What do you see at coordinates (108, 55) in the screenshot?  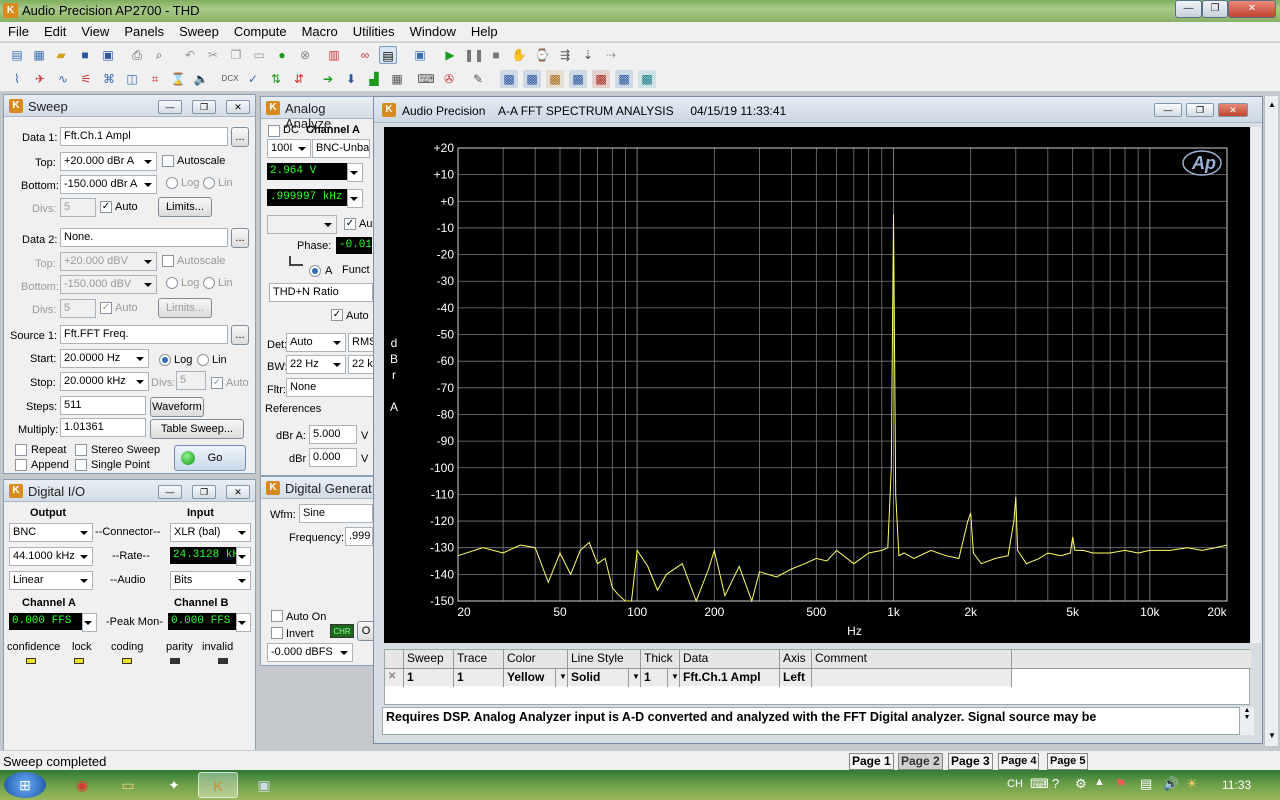 I see `save-as-icon: ▣` at bounding box center [108, 55].